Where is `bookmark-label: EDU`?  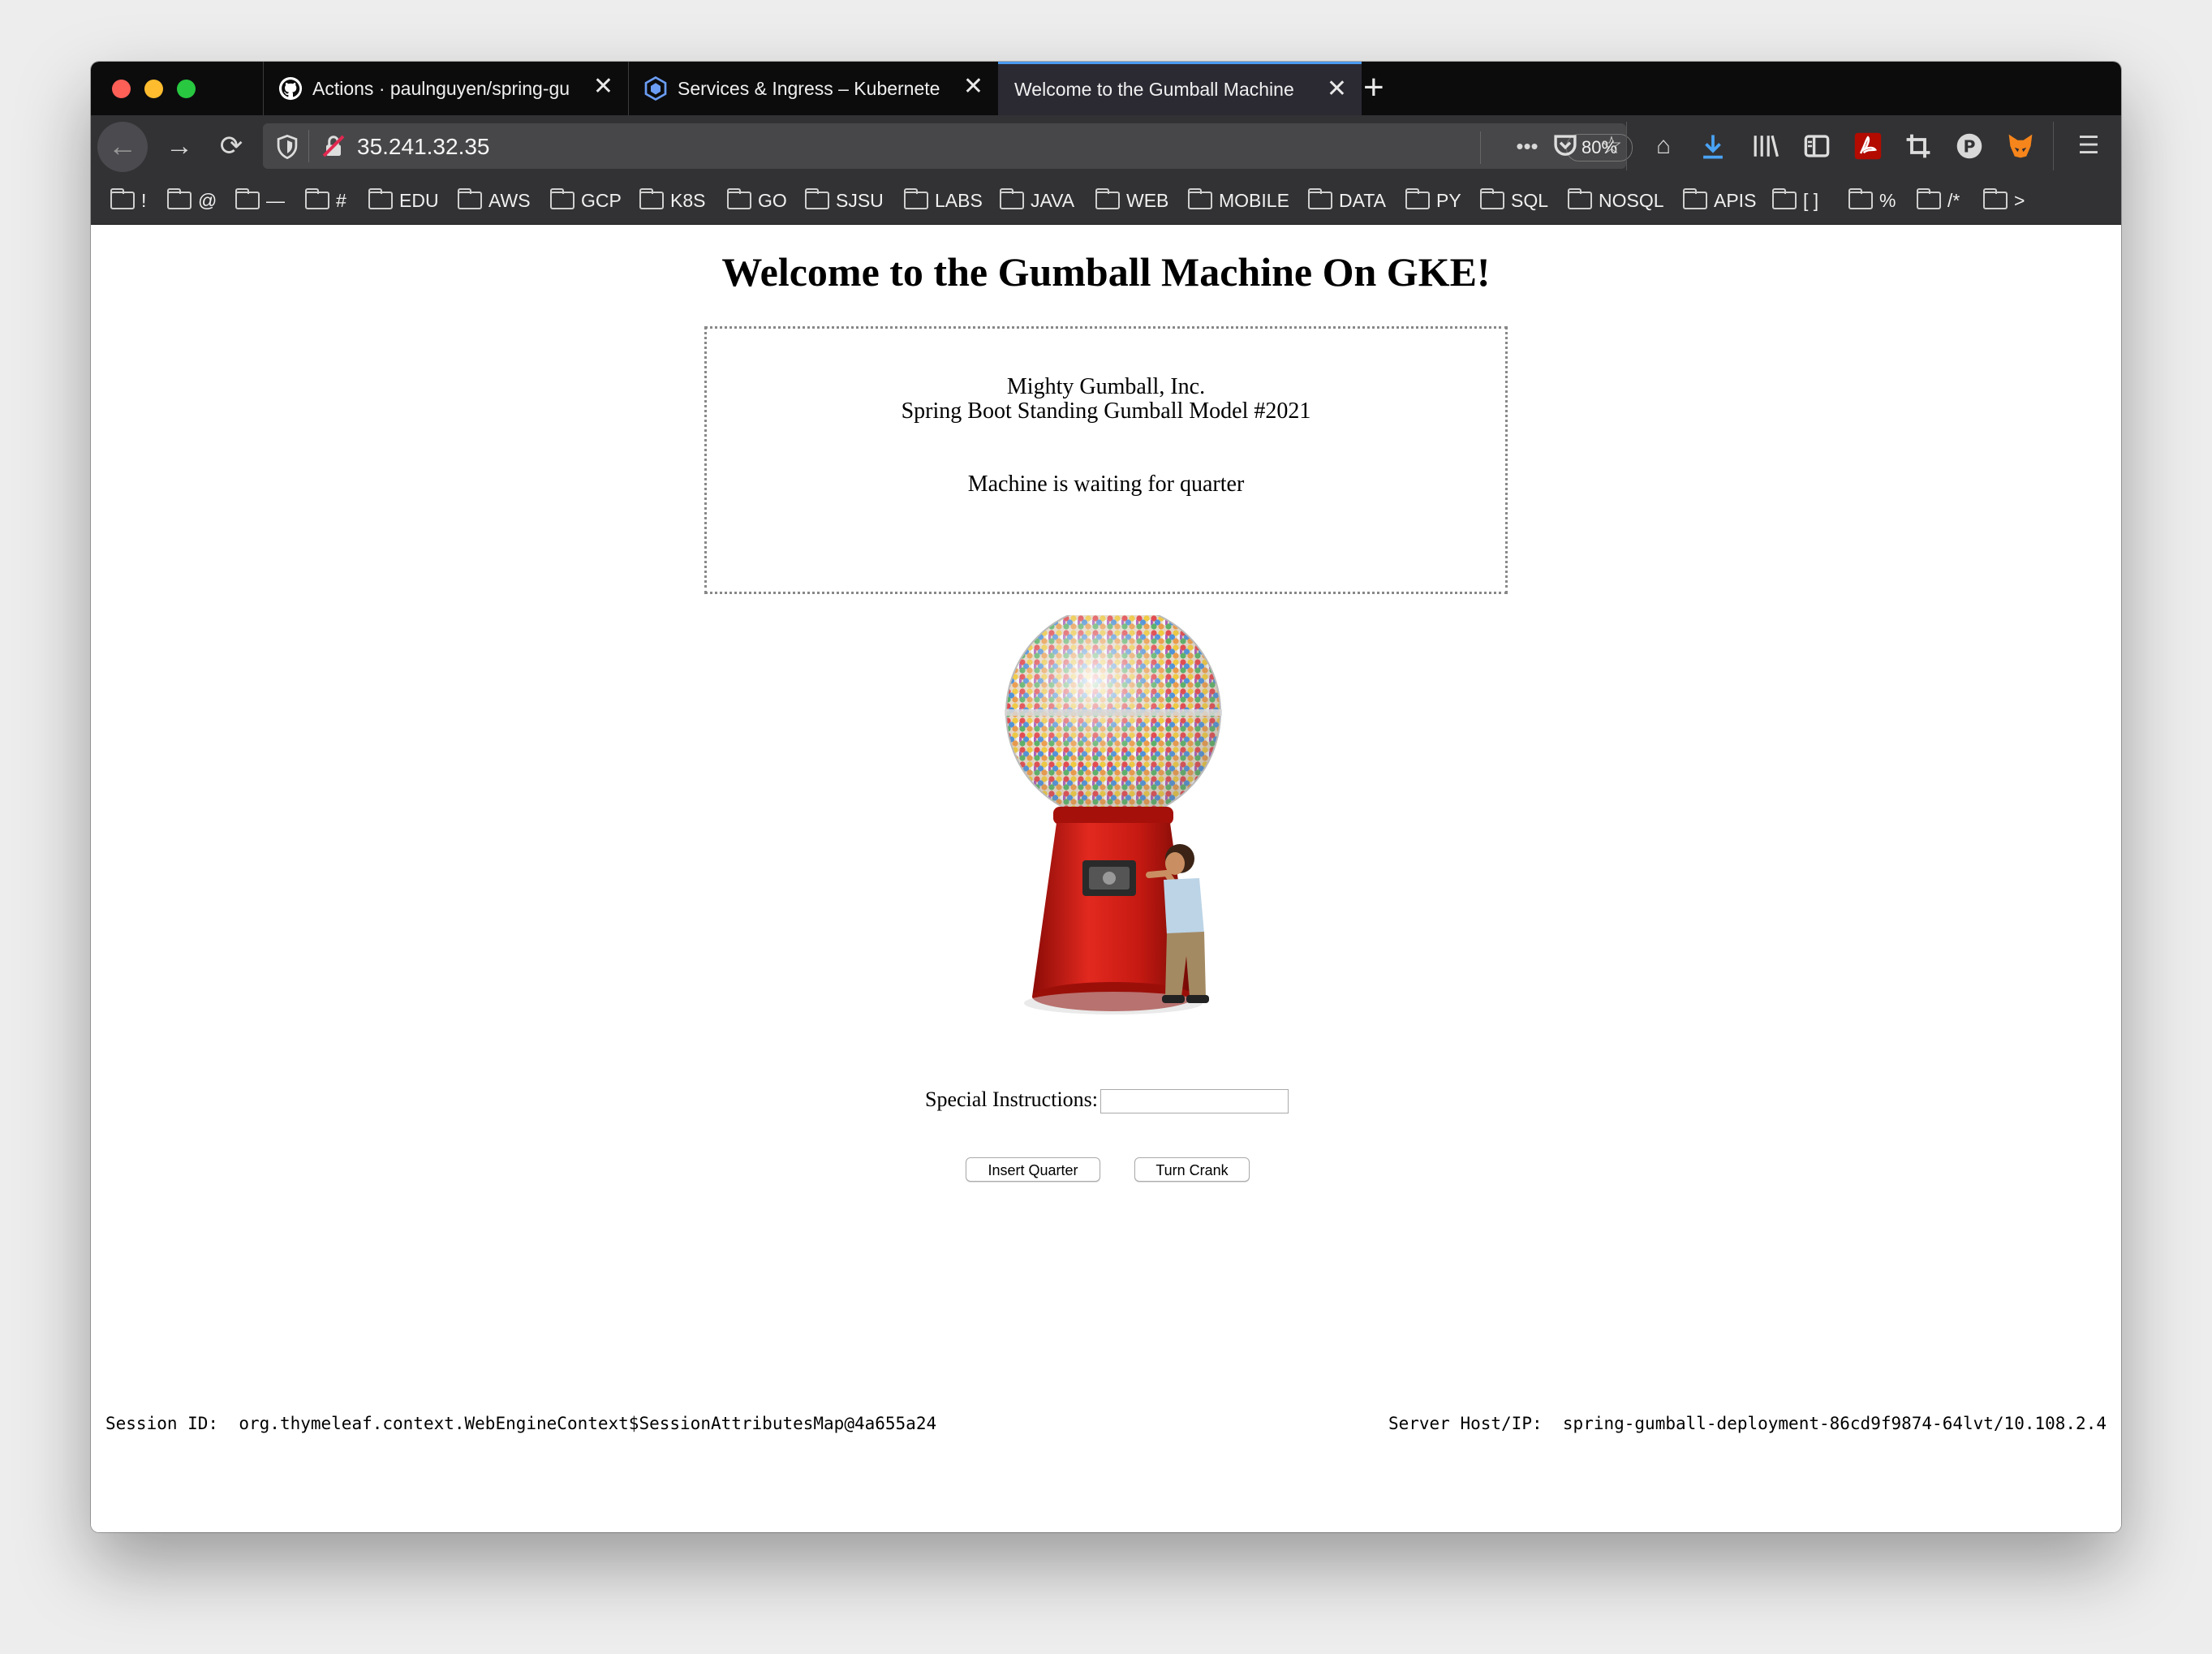
bookmark-label: EDU is located at coordinates (419, 200).